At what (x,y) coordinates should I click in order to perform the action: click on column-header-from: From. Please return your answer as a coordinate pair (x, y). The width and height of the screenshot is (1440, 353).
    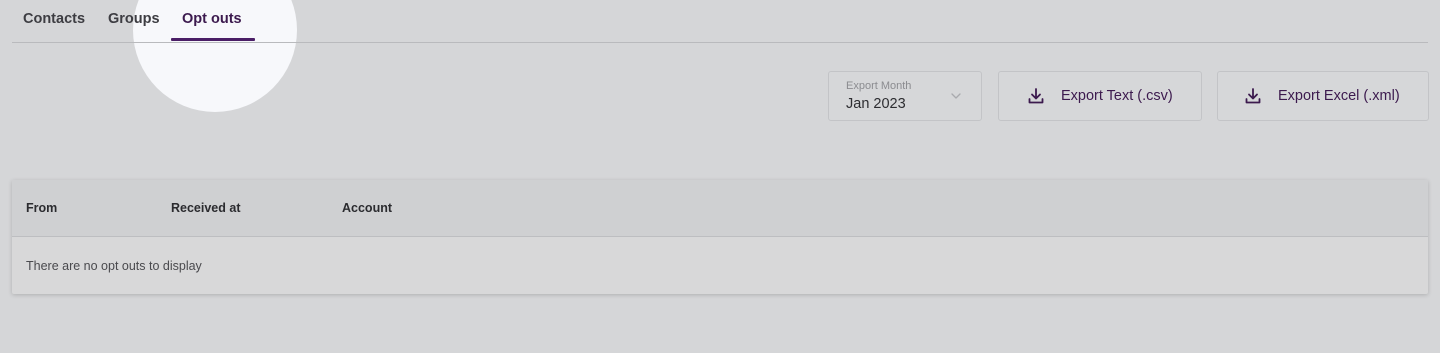
    Looking at the image, I should click on (41, 208).